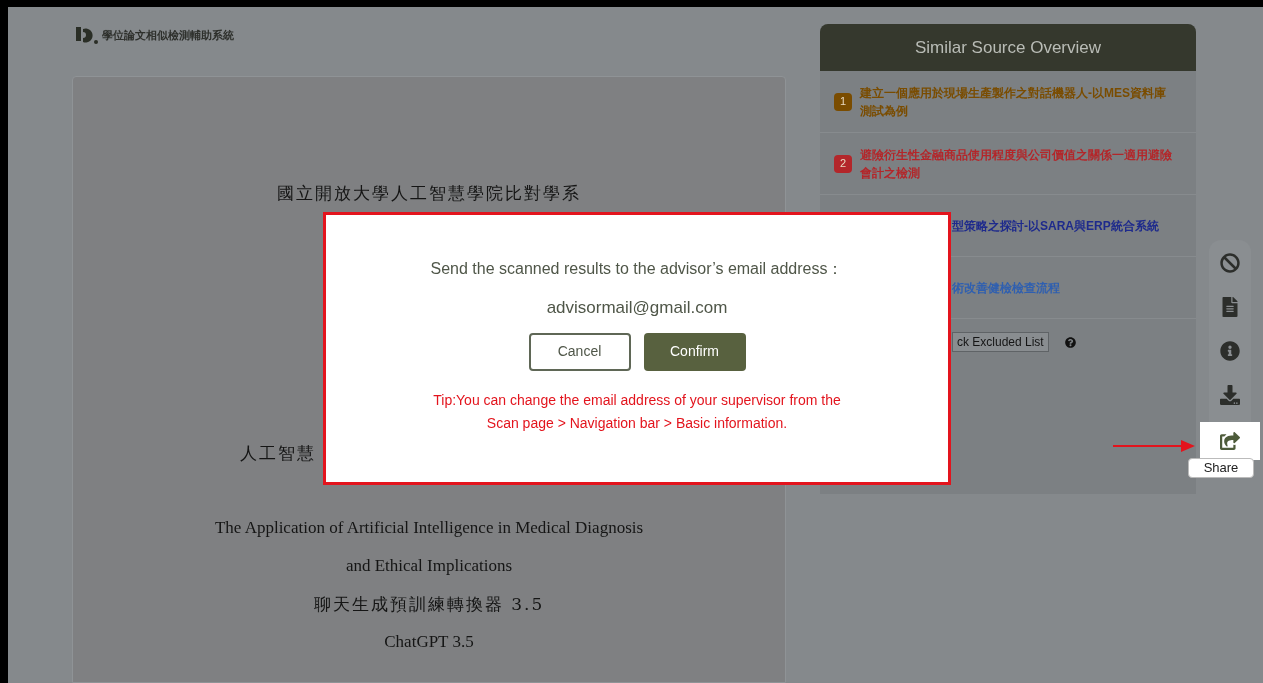 Image resolution: width=1263 pixels, height=683 pixels. Describe the element at coordinates (1055, 225) in the screenshot. I see `source-link: 型策略之探討-以SARA與ERP統合系統` at that location.